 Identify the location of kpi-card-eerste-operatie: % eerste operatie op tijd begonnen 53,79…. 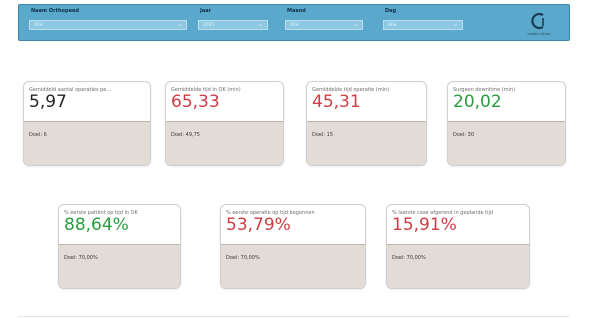
(293, 246).